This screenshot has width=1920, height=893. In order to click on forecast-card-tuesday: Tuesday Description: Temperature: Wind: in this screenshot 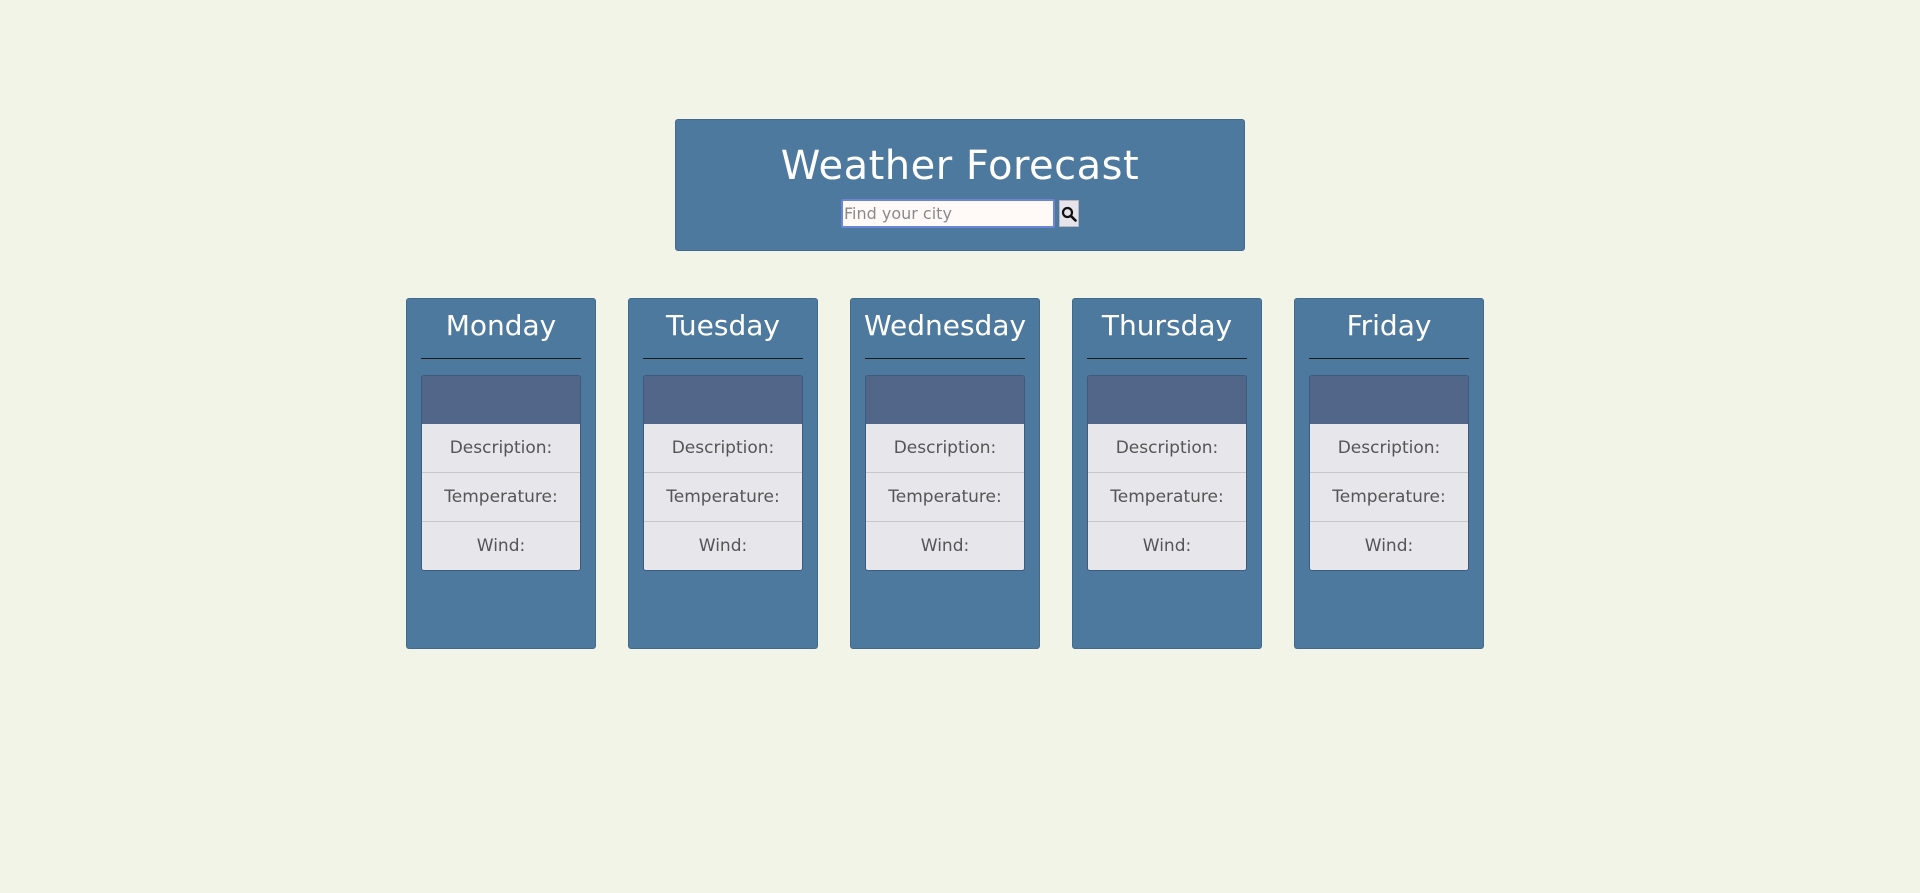, I will do `click(723, 473)`.